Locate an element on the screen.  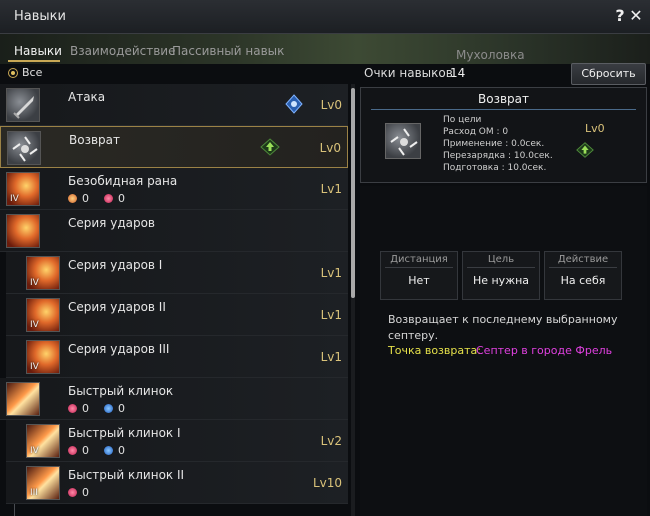
tab-passive: Пассивный навык is located at coordinates (228, 51).